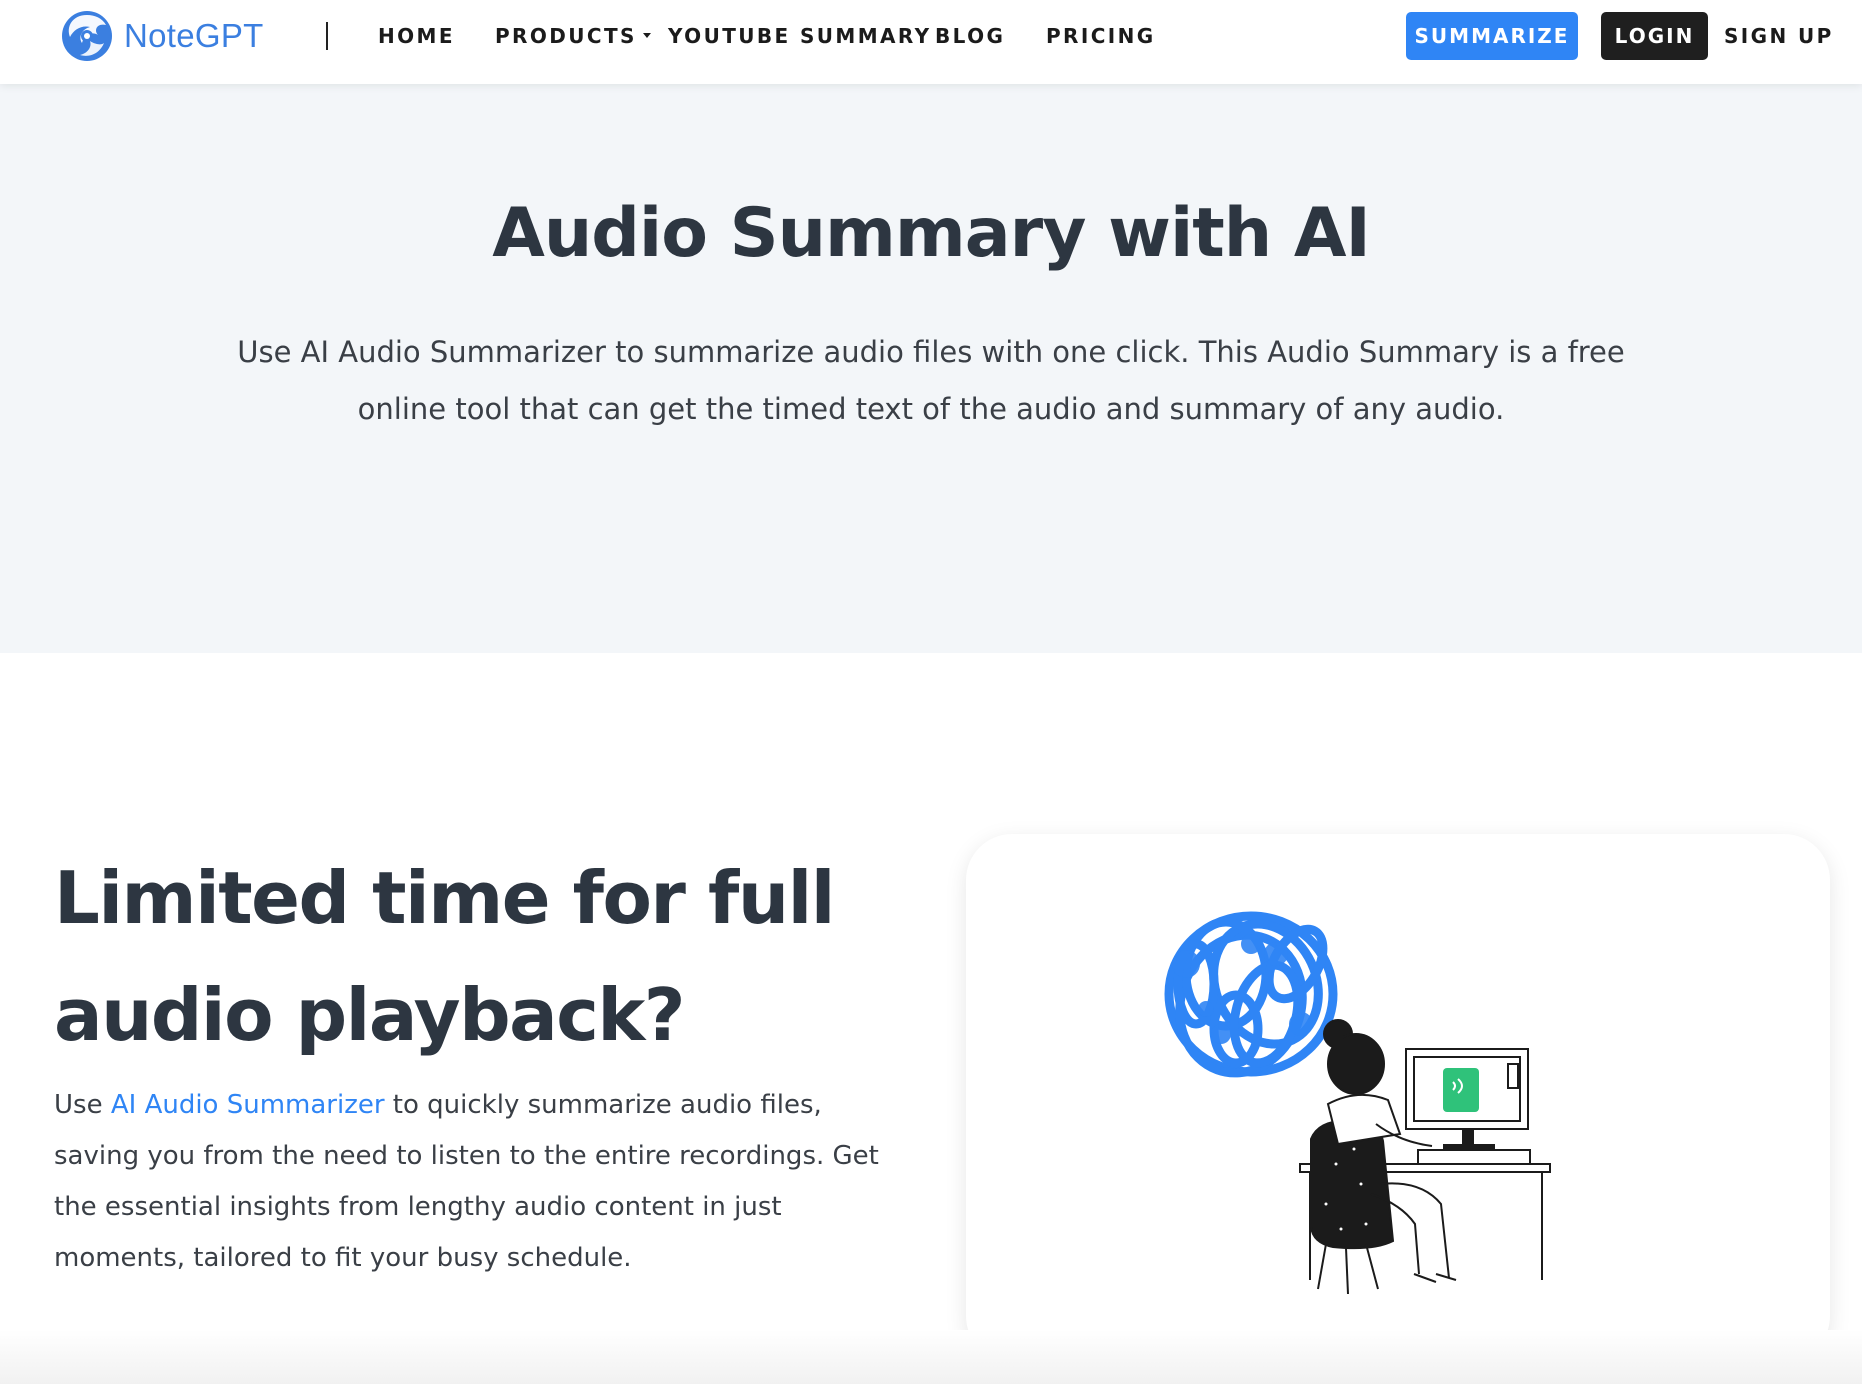  I want to click on login-button: LOGIN, so click(1654, 36).